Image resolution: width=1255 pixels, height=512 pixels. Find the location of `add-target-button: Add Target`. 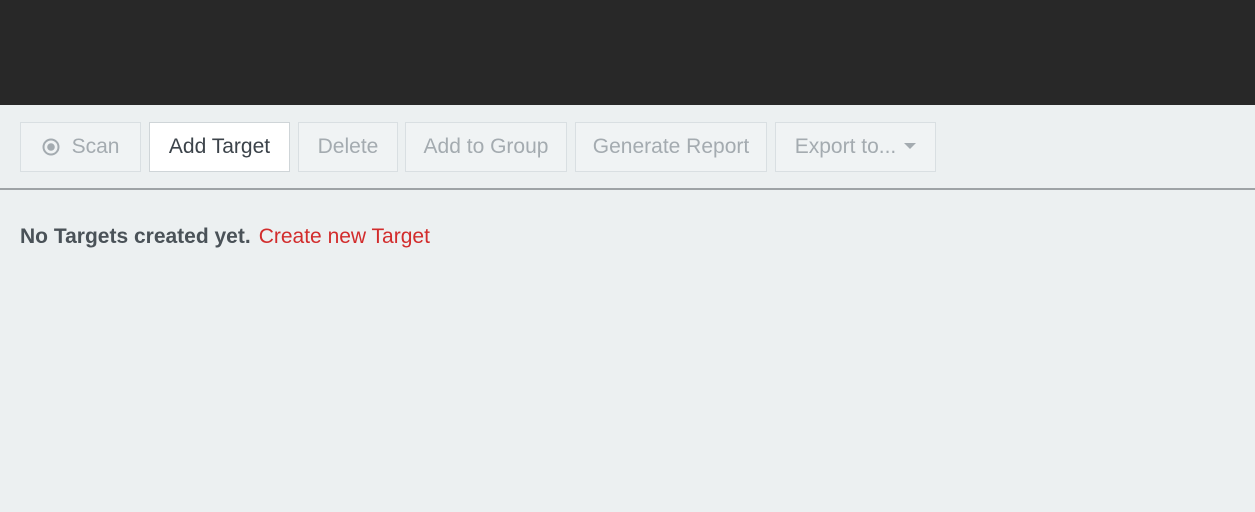

add-target-button: Add Target is located at coordinates (219, 147).